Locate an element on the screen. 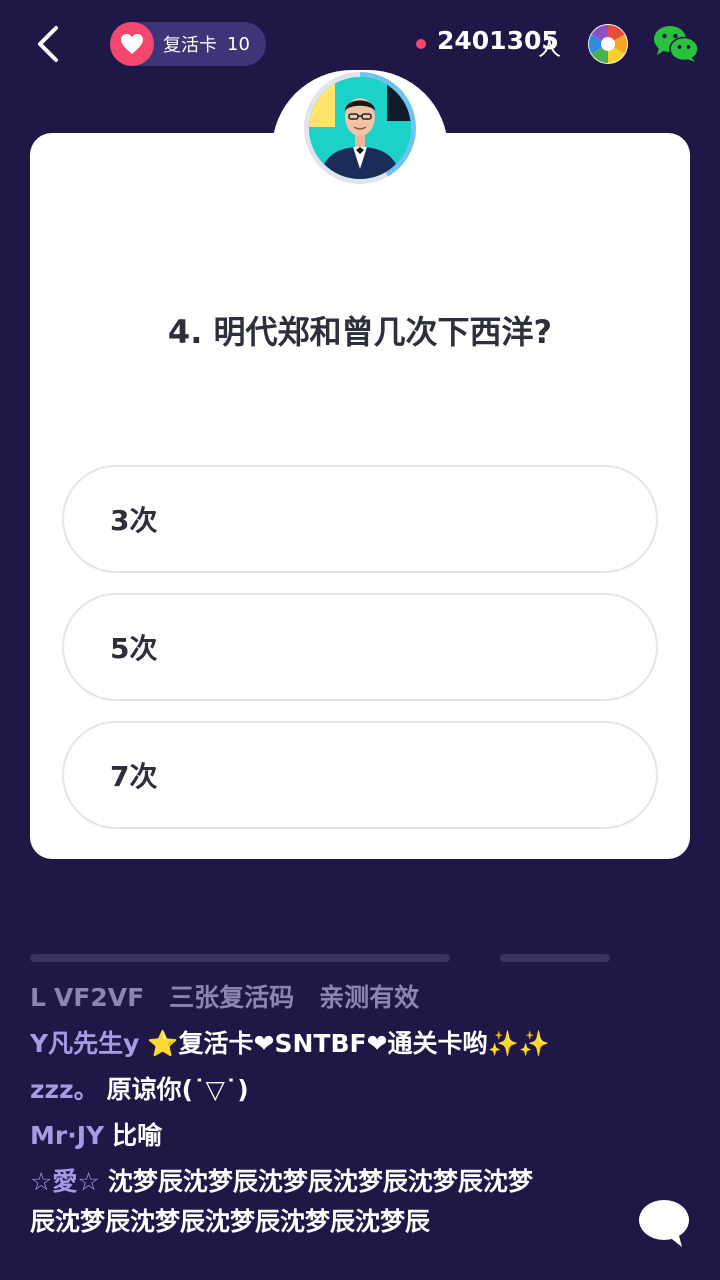 This screenshot has height=1280, width=720. comment-item: Mr·JY 比喻 is located at coordinates (96, 1136).